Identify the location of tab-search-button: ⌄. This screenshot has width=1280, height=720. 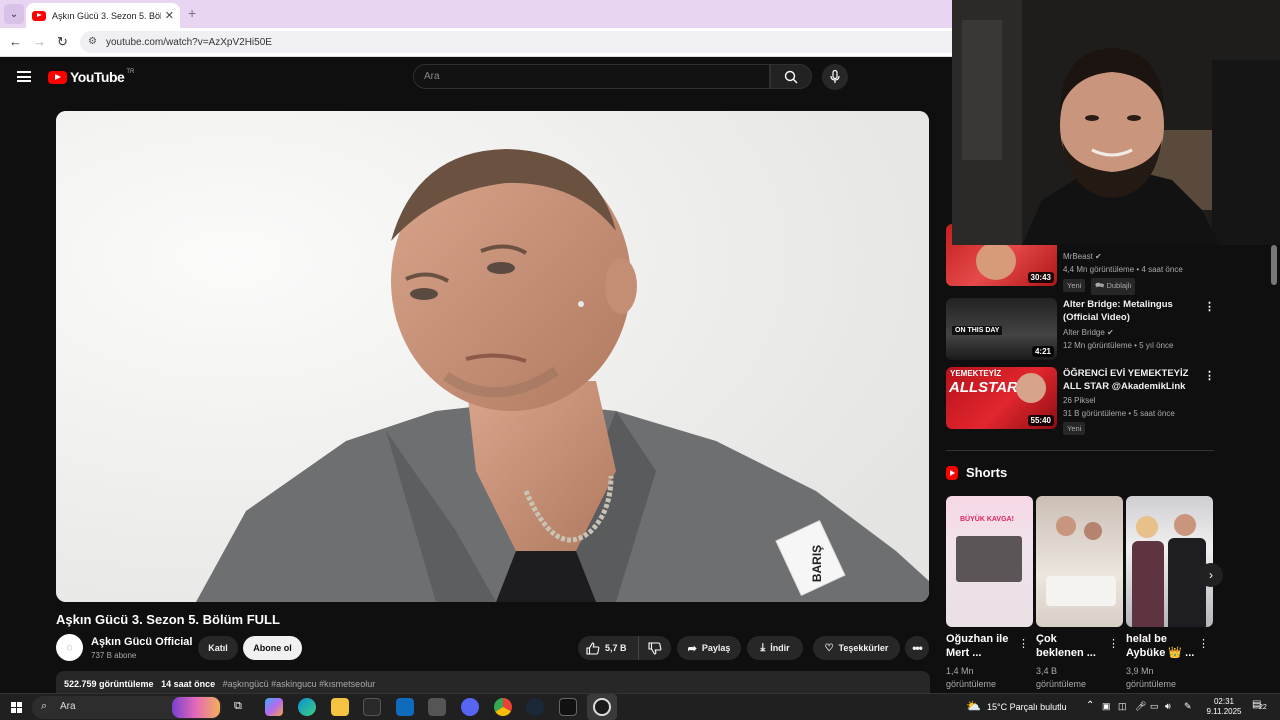
(14, 14).